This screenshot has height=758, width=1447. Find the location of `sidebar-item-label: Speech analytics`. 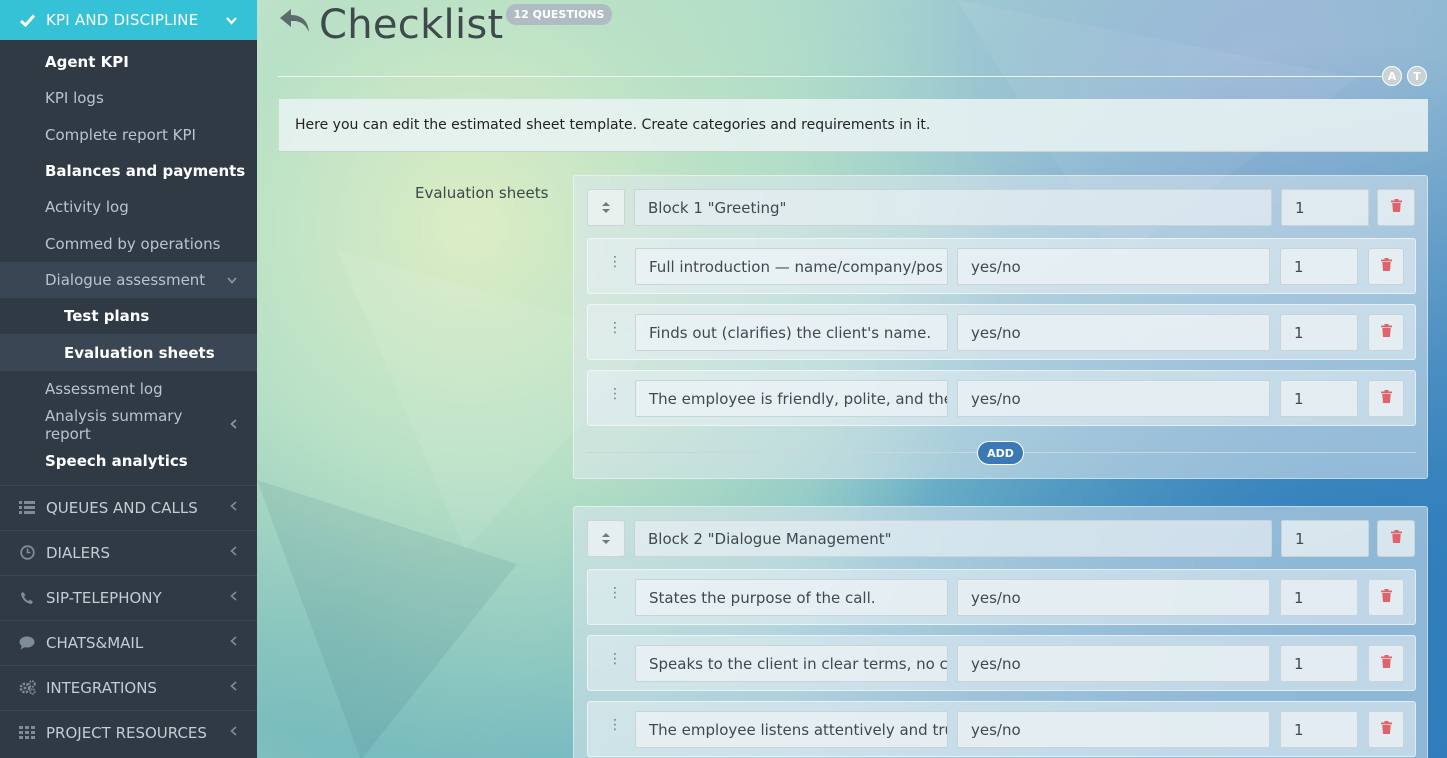

sidebar-item-label: Speech analytics is located at coordinates (116, 461).